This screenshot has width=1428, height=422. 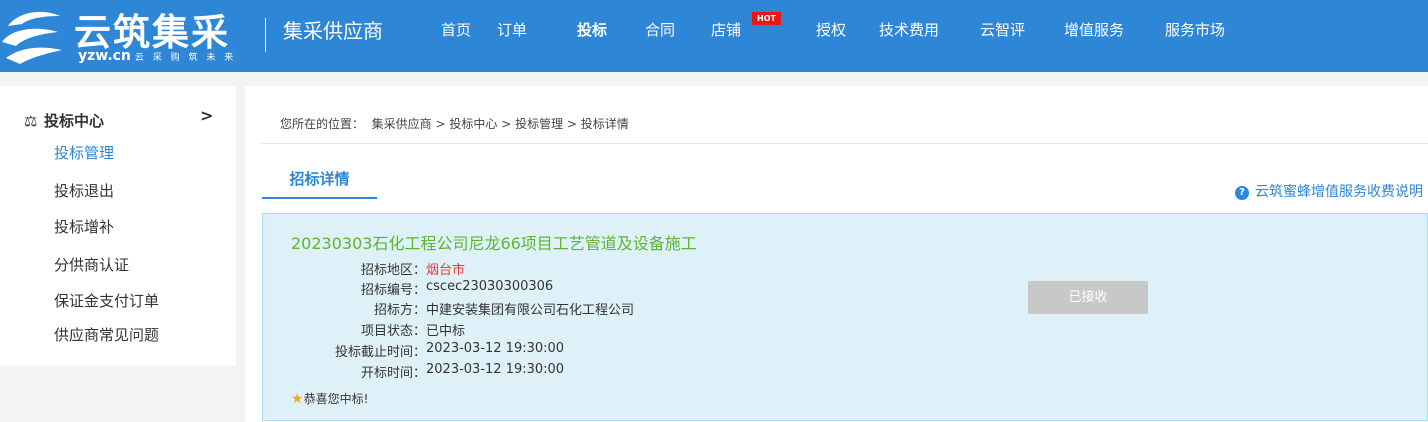 What do you see at coordinates (106, 300) in the screenshot?
I see `sidebar-item-deposit-payment-orders: 保证金支付订单` at bounding box center [106, 300].